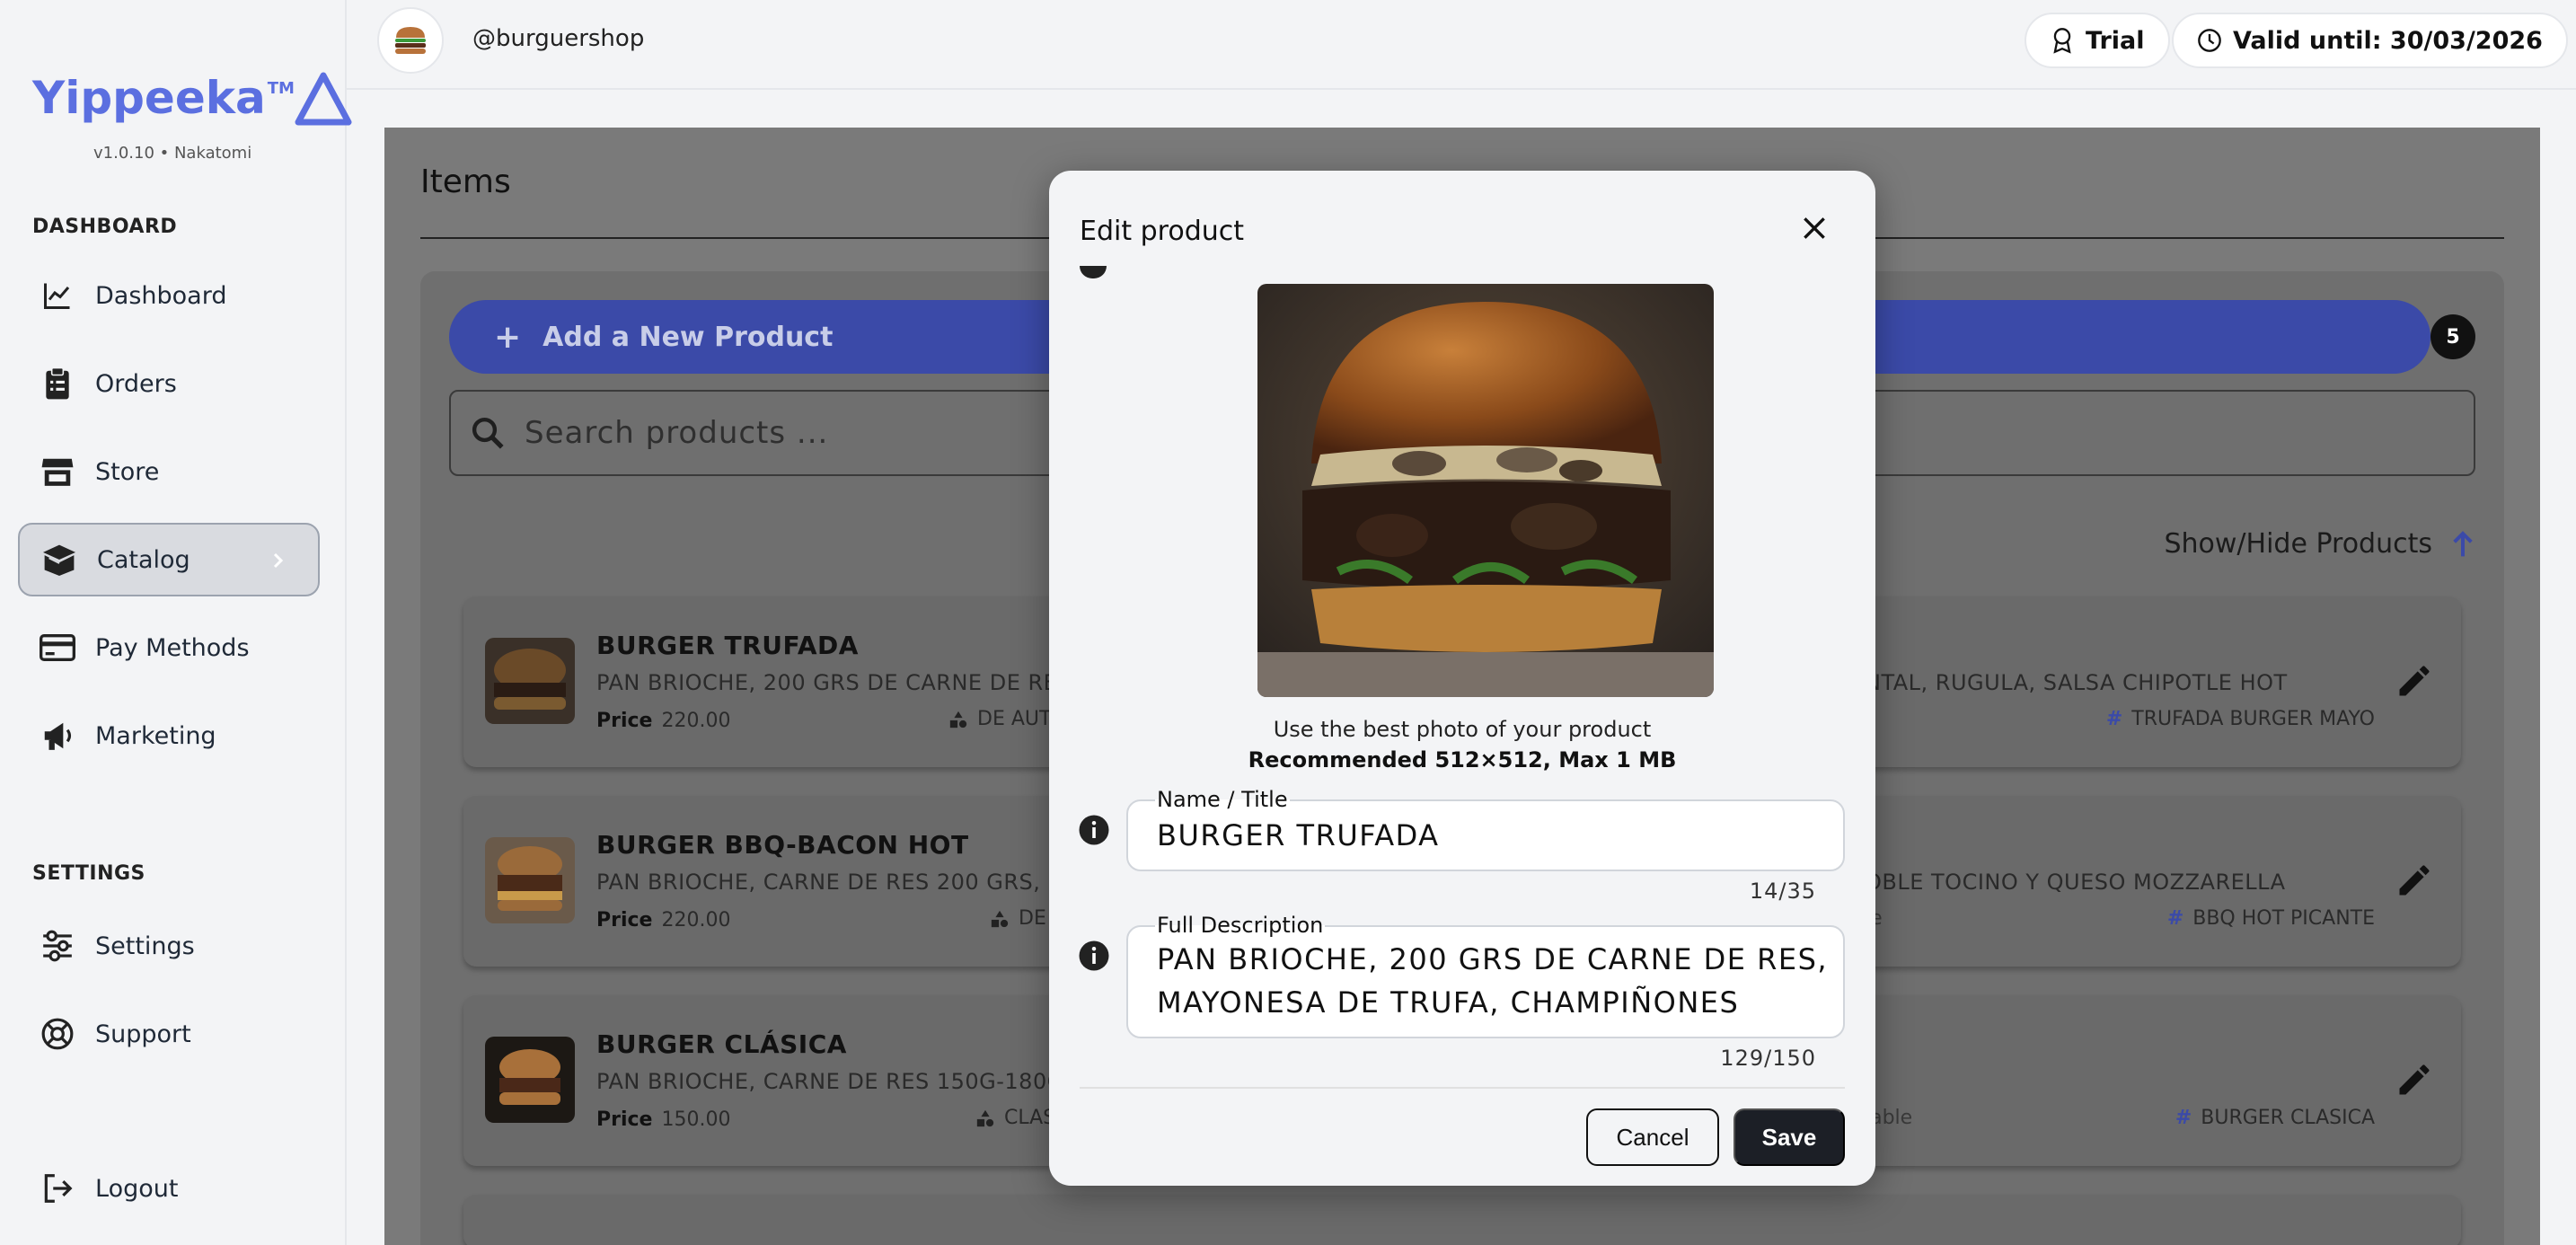 Image resolution: width=2576 pixels, height=1245 pixels. What do you see at coordinates (57, 384) in the screenshot?
I see `clipboard-icon` at bounding box center [57, 384].